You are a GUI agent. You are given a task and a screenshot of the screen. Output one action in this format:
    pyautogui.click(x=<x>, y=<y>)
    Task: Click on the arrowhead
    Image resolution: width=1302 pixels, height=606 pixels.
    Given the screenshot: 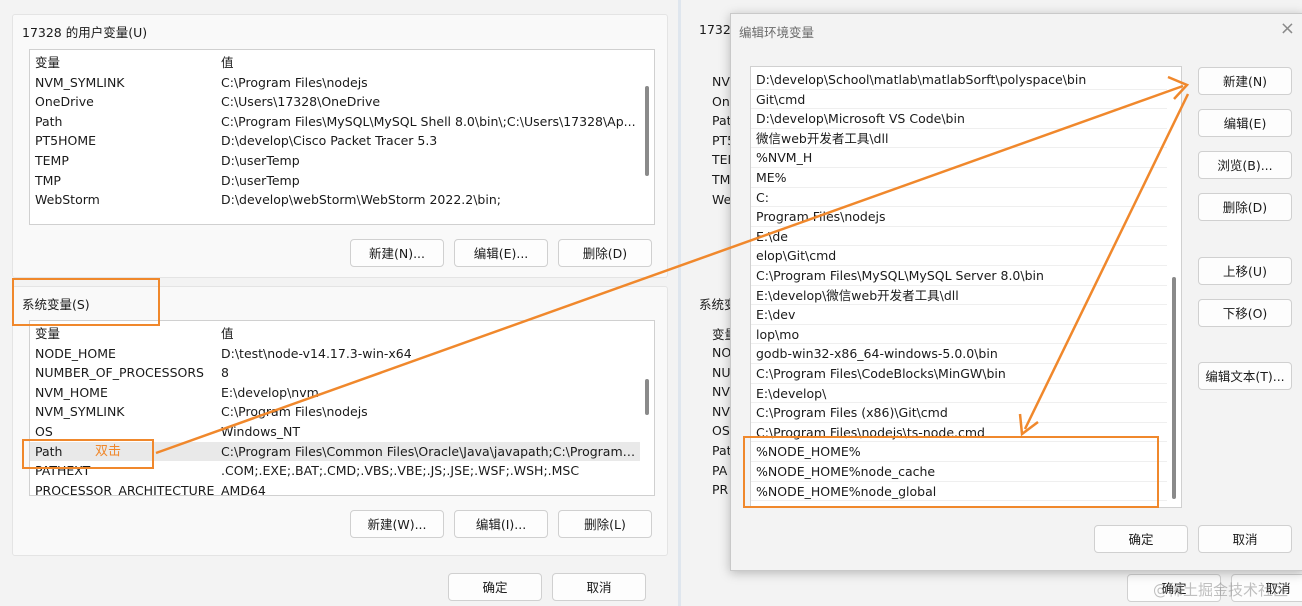 What is the action you would take?
    pyautogui.click(x=1028, y=425)
    